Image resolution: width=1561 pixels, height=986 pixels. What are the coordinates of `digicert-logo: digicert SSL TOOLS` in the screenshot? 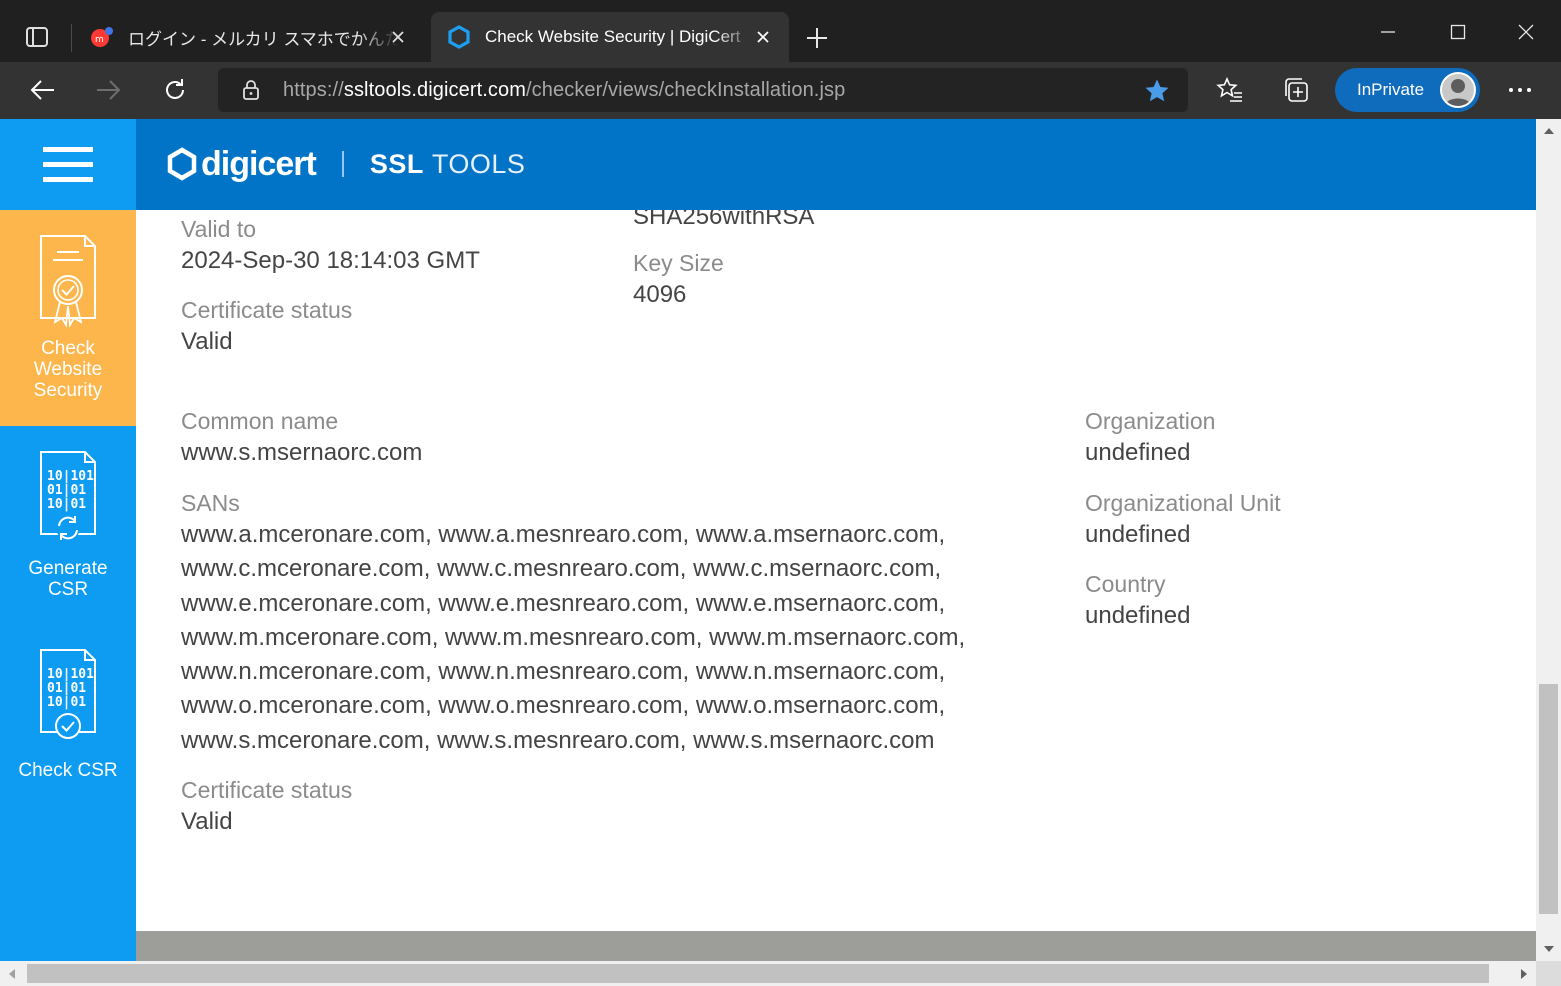 It's located at (345, 164).